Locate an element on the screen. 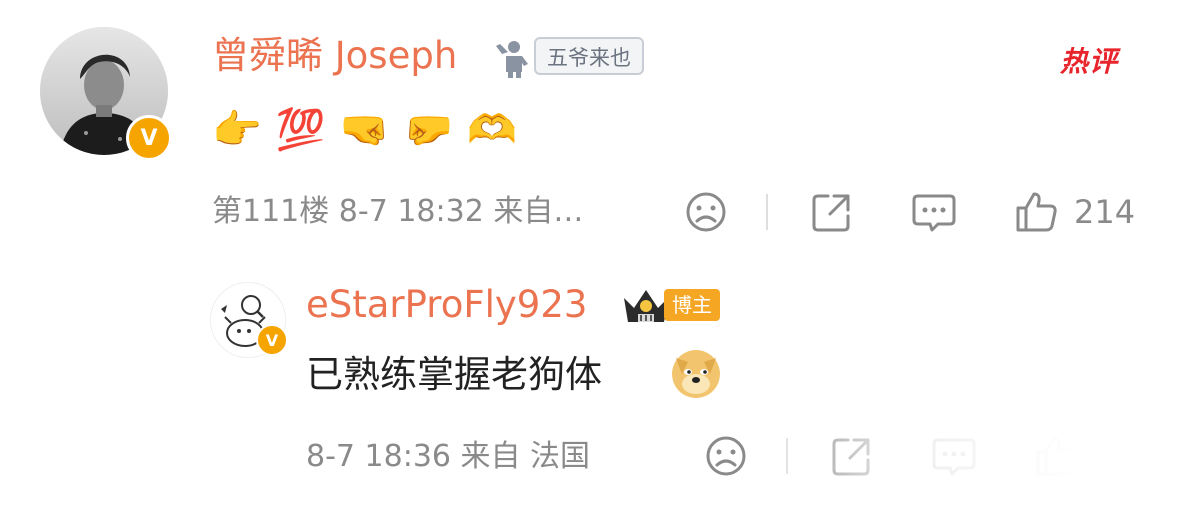 Image resolution: width=1179 pixels, height=508 pixels. doge-emoji-icon is located at coordinates (696, 374).